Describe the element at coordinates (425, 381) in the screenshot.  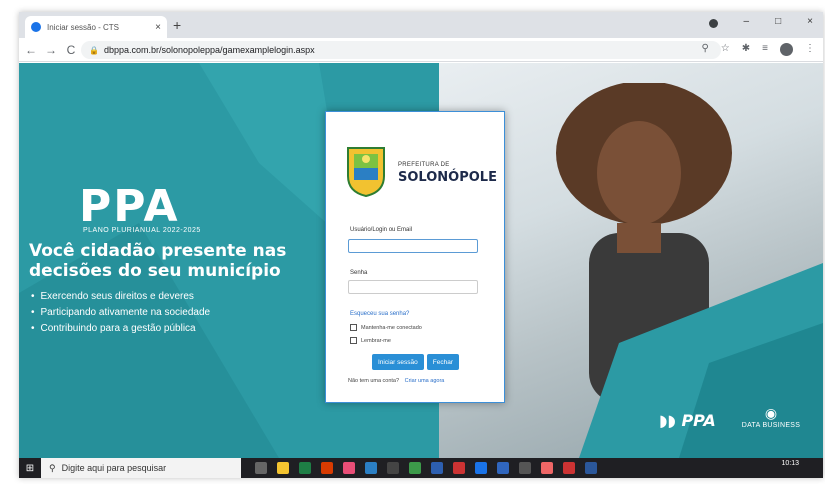
I see `create-account-link: Criar uma agora` at that location.